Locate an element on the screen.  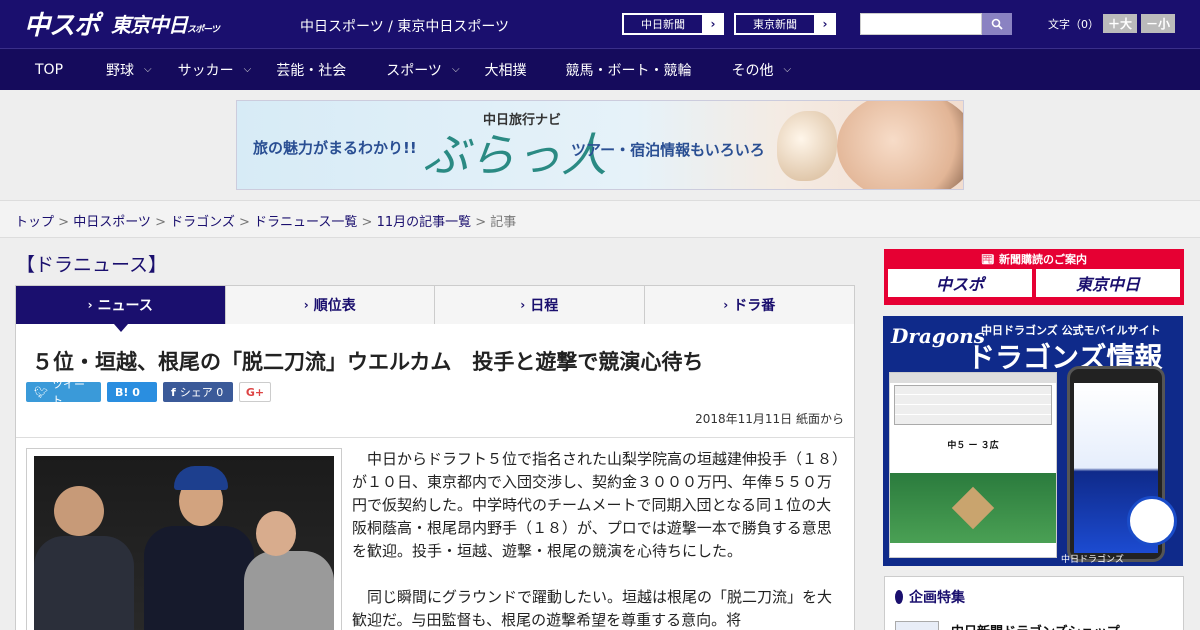
field-image is located at coordinates (973, 508).